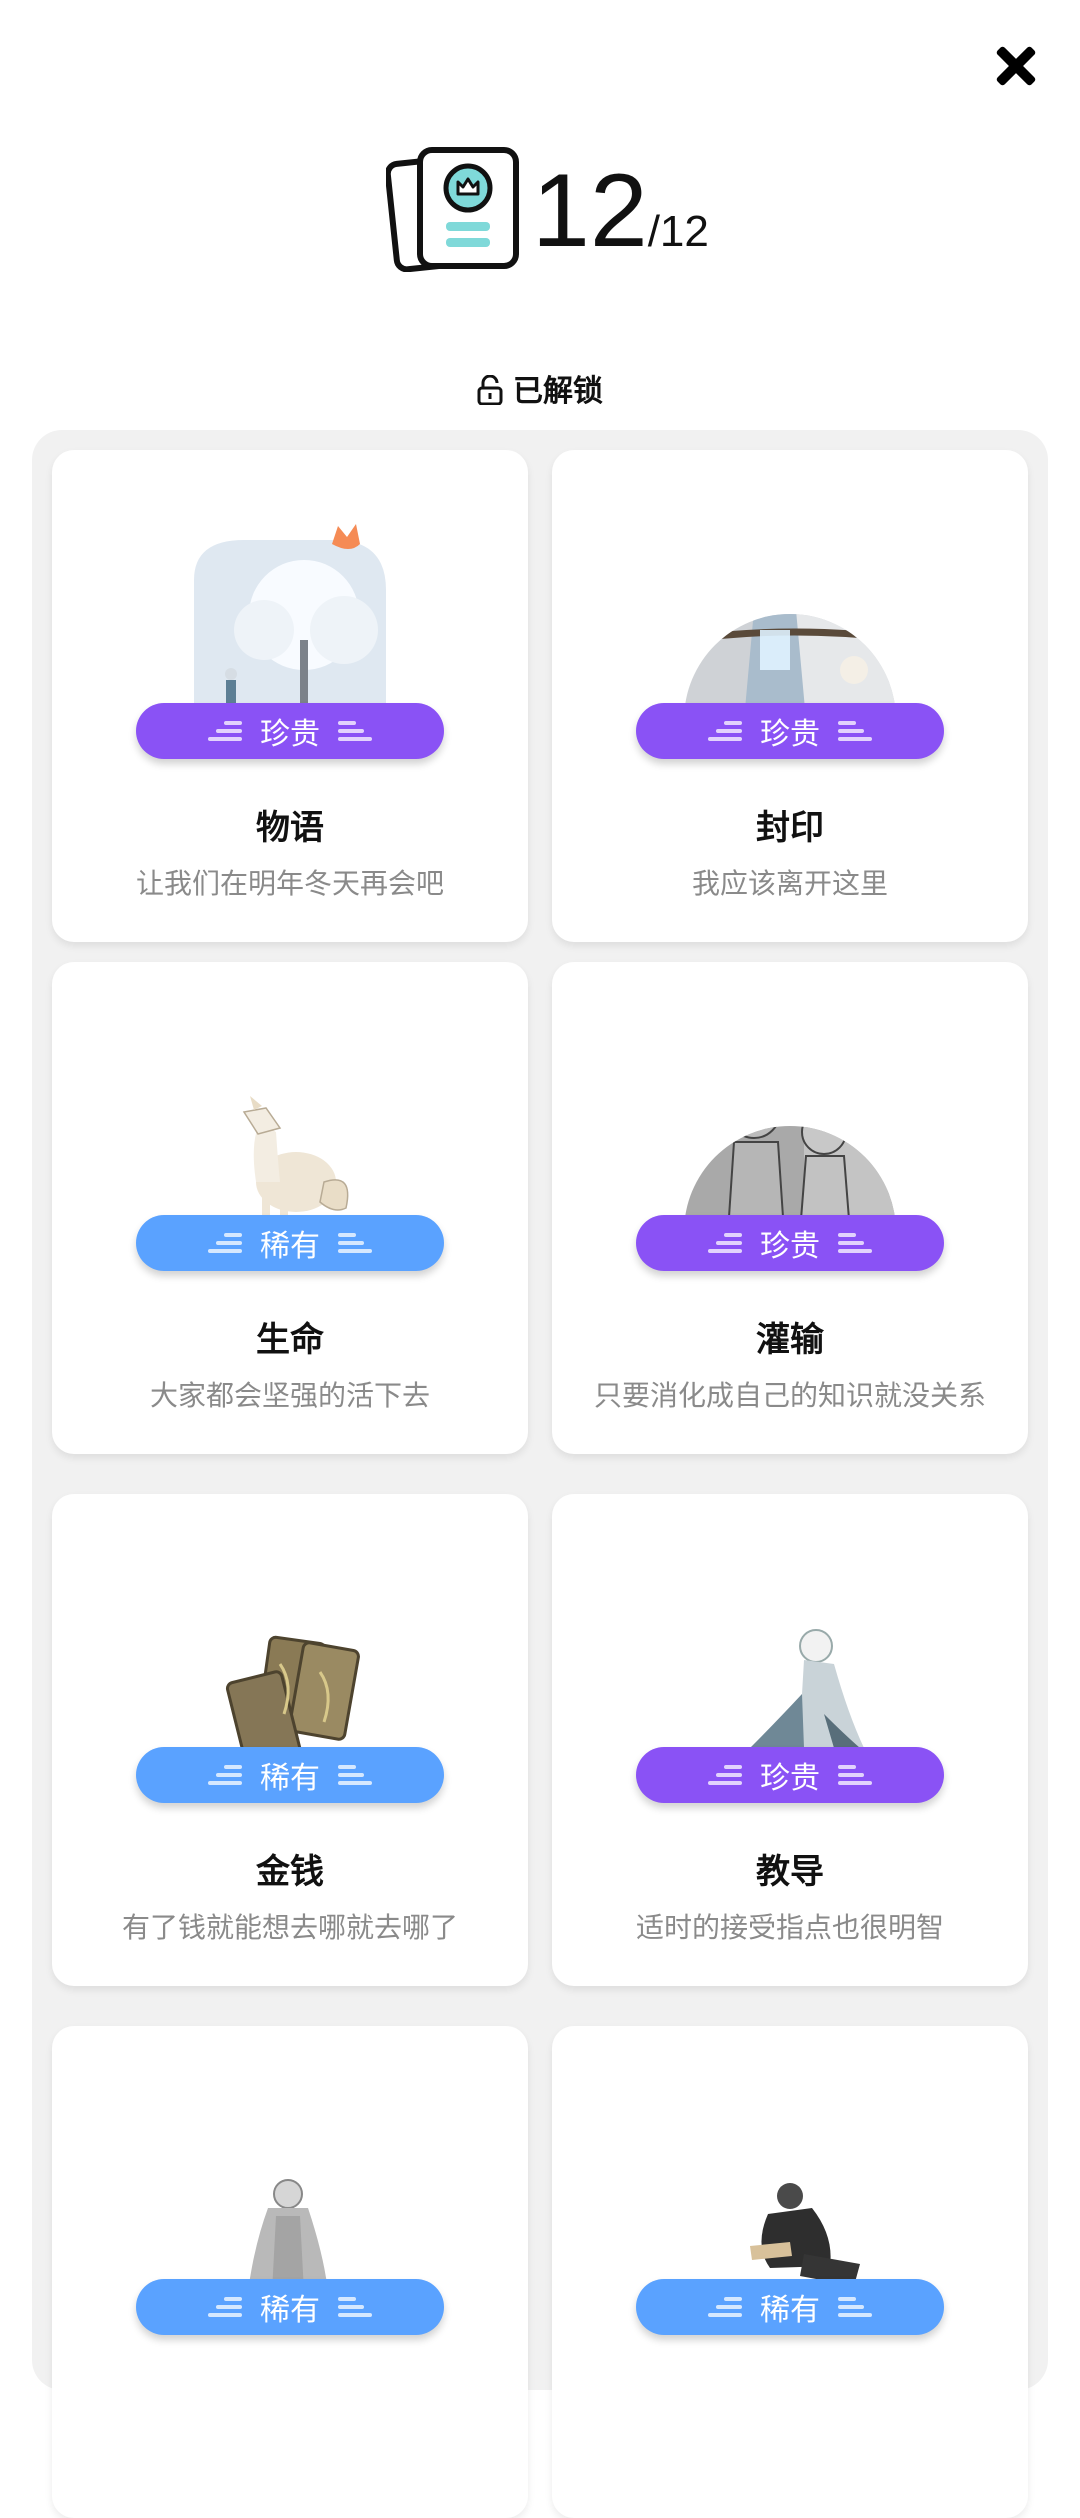 This screenshot has height=2518, width=1080. I want to click on card-title: 教导, so click(790, 1872).